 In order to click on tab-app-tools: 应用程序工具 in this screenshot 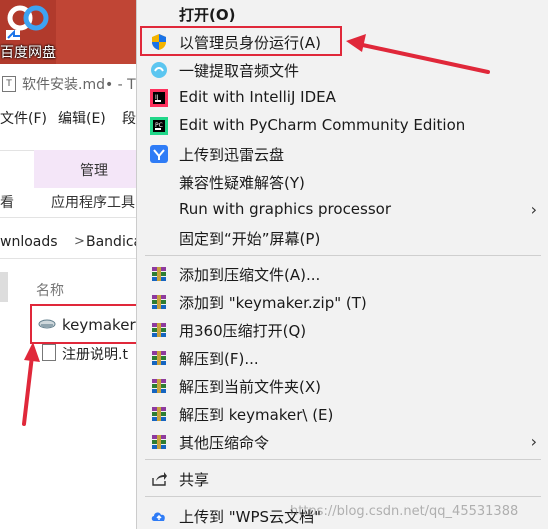, I will do `click(93, 202)`.